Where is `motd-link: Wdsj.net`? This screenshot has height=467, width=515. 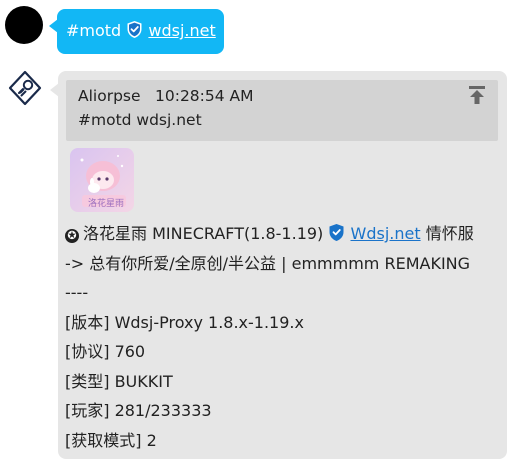 motd-link: Wdsj.net is located at coordinates (386, 233).